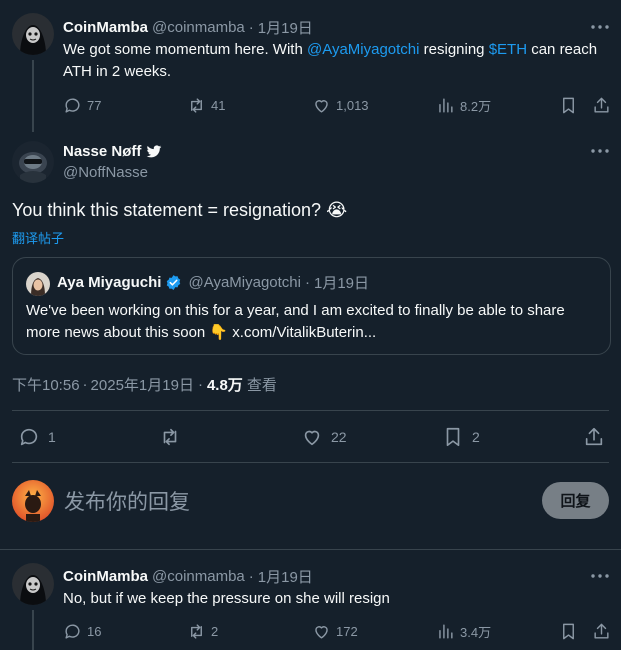 The width and height of the screenshot is (621, 650). I want to click on tweet-date: 2025年1月19日, so click(142, 384).